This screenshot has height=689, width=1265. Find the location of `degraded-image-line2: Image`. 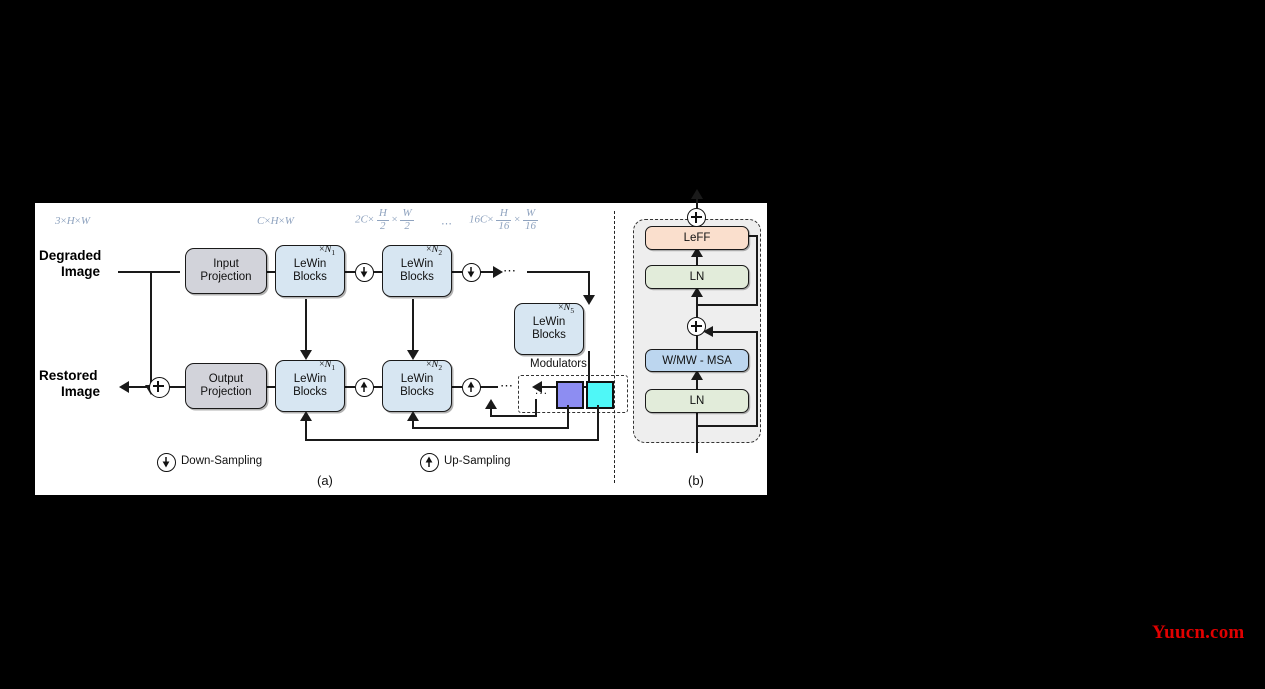

degraded-image-line2: Image is located at coordinates (81, 271).